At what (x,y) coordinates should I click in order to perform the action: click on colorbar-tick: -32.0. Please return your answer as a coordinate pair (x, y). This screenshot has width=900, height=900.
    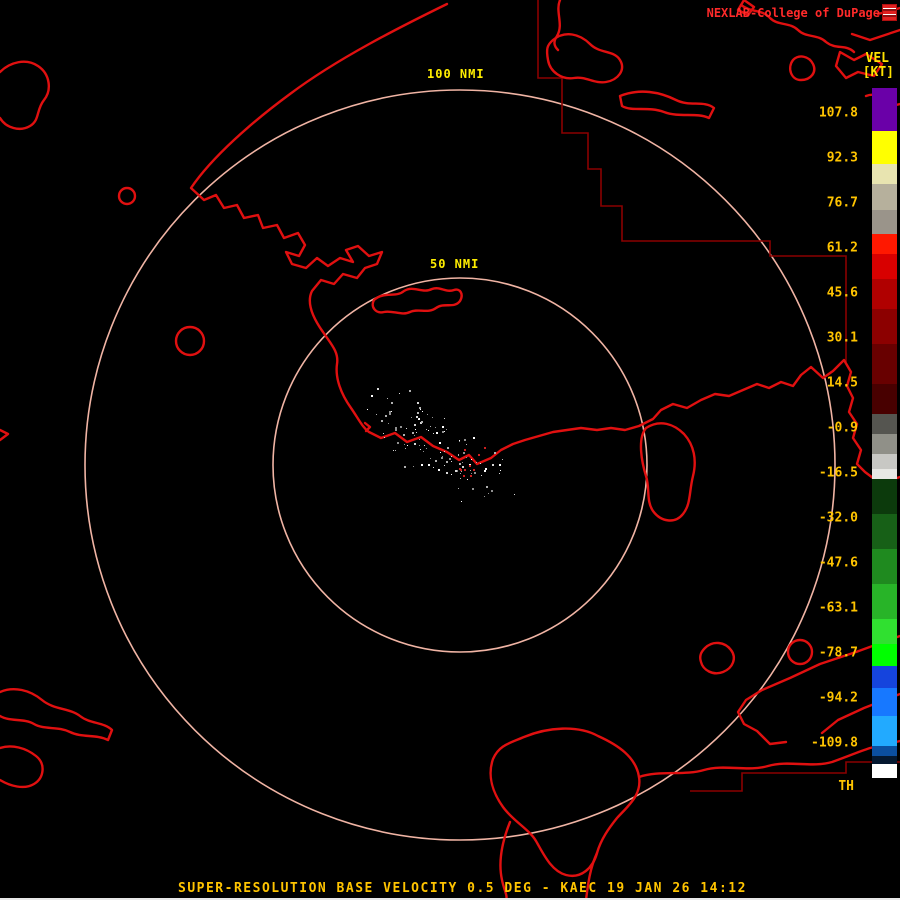
    Looking at the image, I should click on (838, 518).